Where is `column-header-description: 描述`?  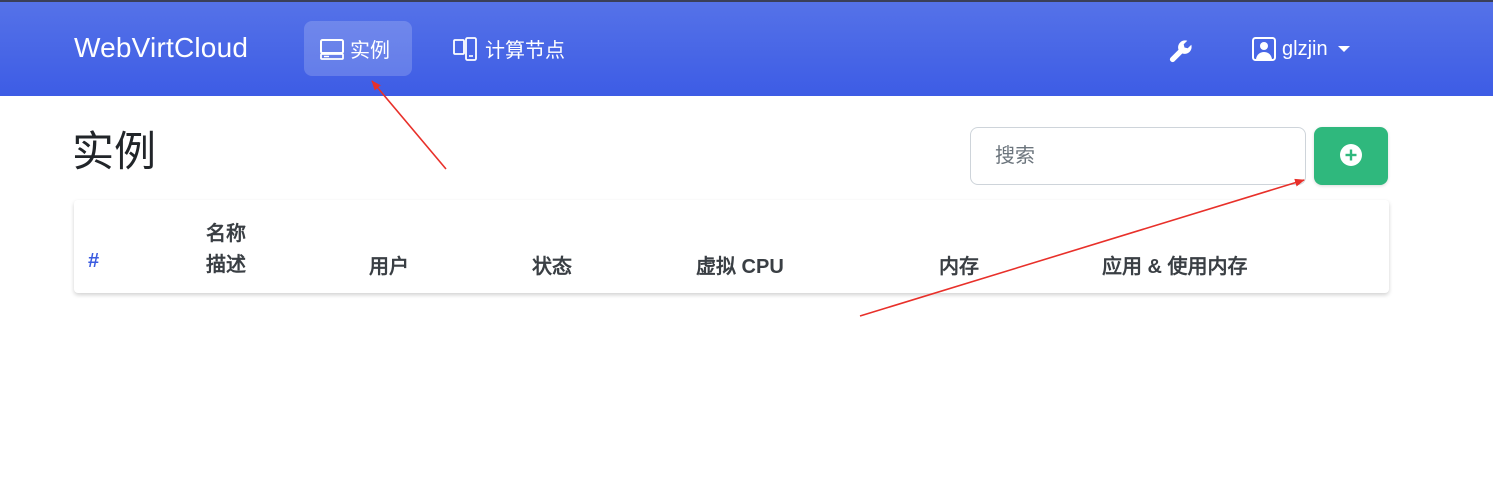 column-header-description: 描述 is located at coordinates (226, 265).